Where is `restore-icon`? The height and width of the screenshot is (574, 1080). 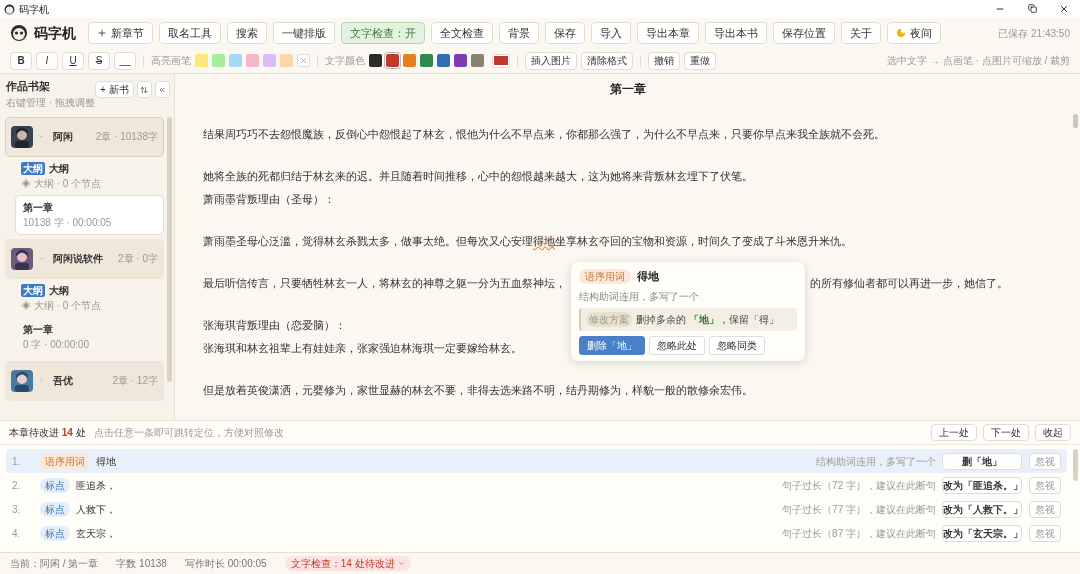
restore-icon is located at coordinates (1032, 8).